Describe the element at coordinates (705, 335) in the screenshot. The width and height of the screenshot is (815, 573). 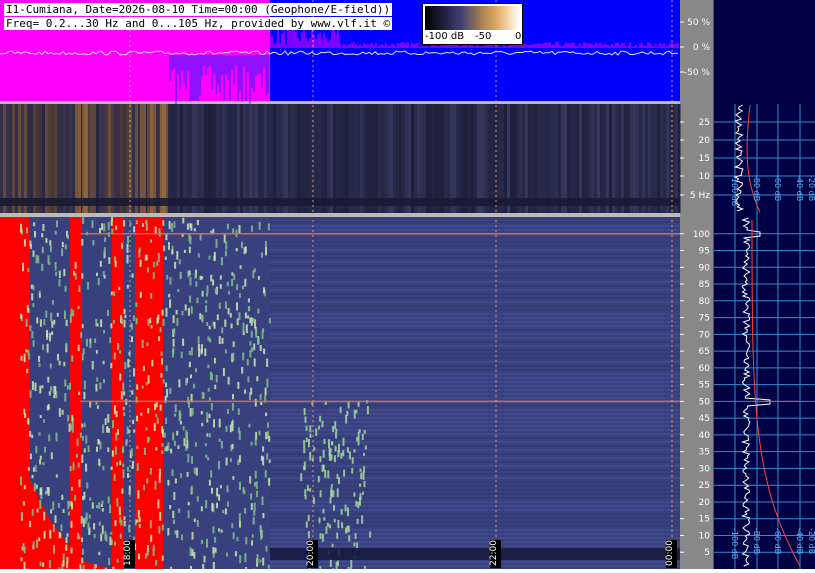
I see `freq-tick-label: 70` at that location.